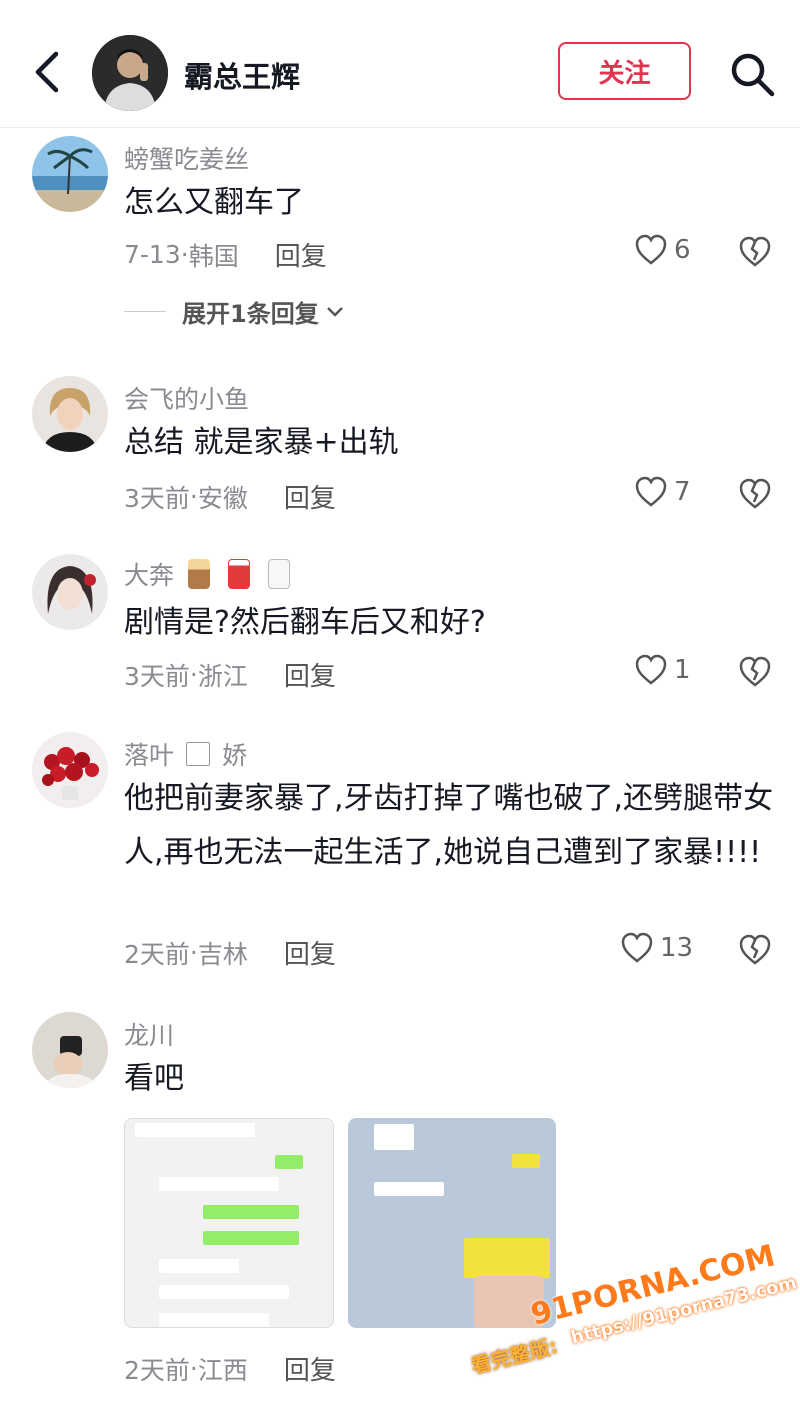  I want to click on comment-location: 江西, so click(222, 1370).